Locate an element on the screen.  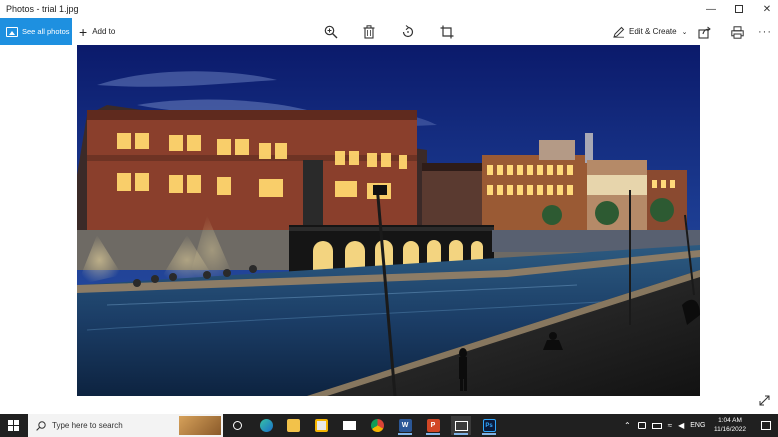
photoshop-taskbar-button: Ps is located at coordinates (489, 425).